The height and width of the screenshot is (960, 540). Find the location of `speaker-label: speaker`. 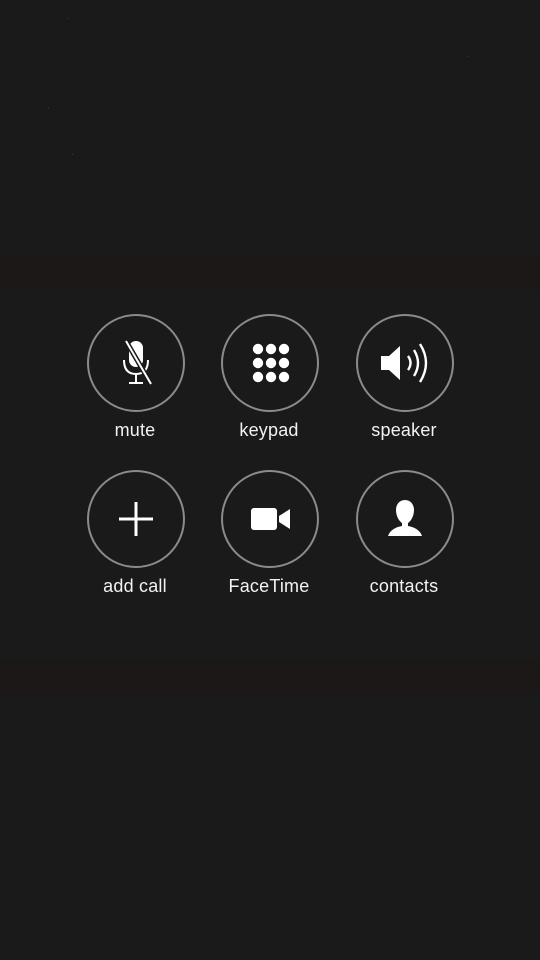

speaker-label: speaker is located at coordinates (404, 430).